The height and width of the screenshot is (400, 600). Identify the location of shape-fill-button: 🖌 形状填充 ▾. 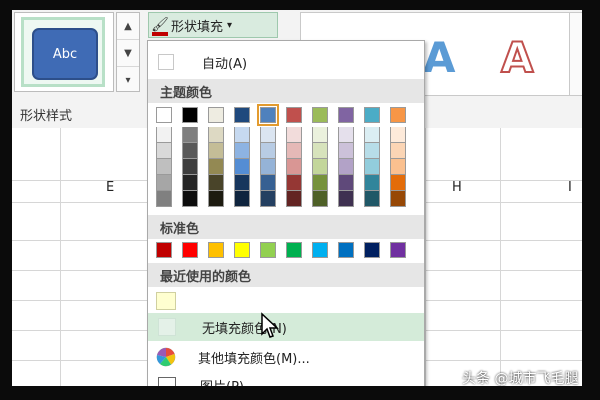
(213, 25).